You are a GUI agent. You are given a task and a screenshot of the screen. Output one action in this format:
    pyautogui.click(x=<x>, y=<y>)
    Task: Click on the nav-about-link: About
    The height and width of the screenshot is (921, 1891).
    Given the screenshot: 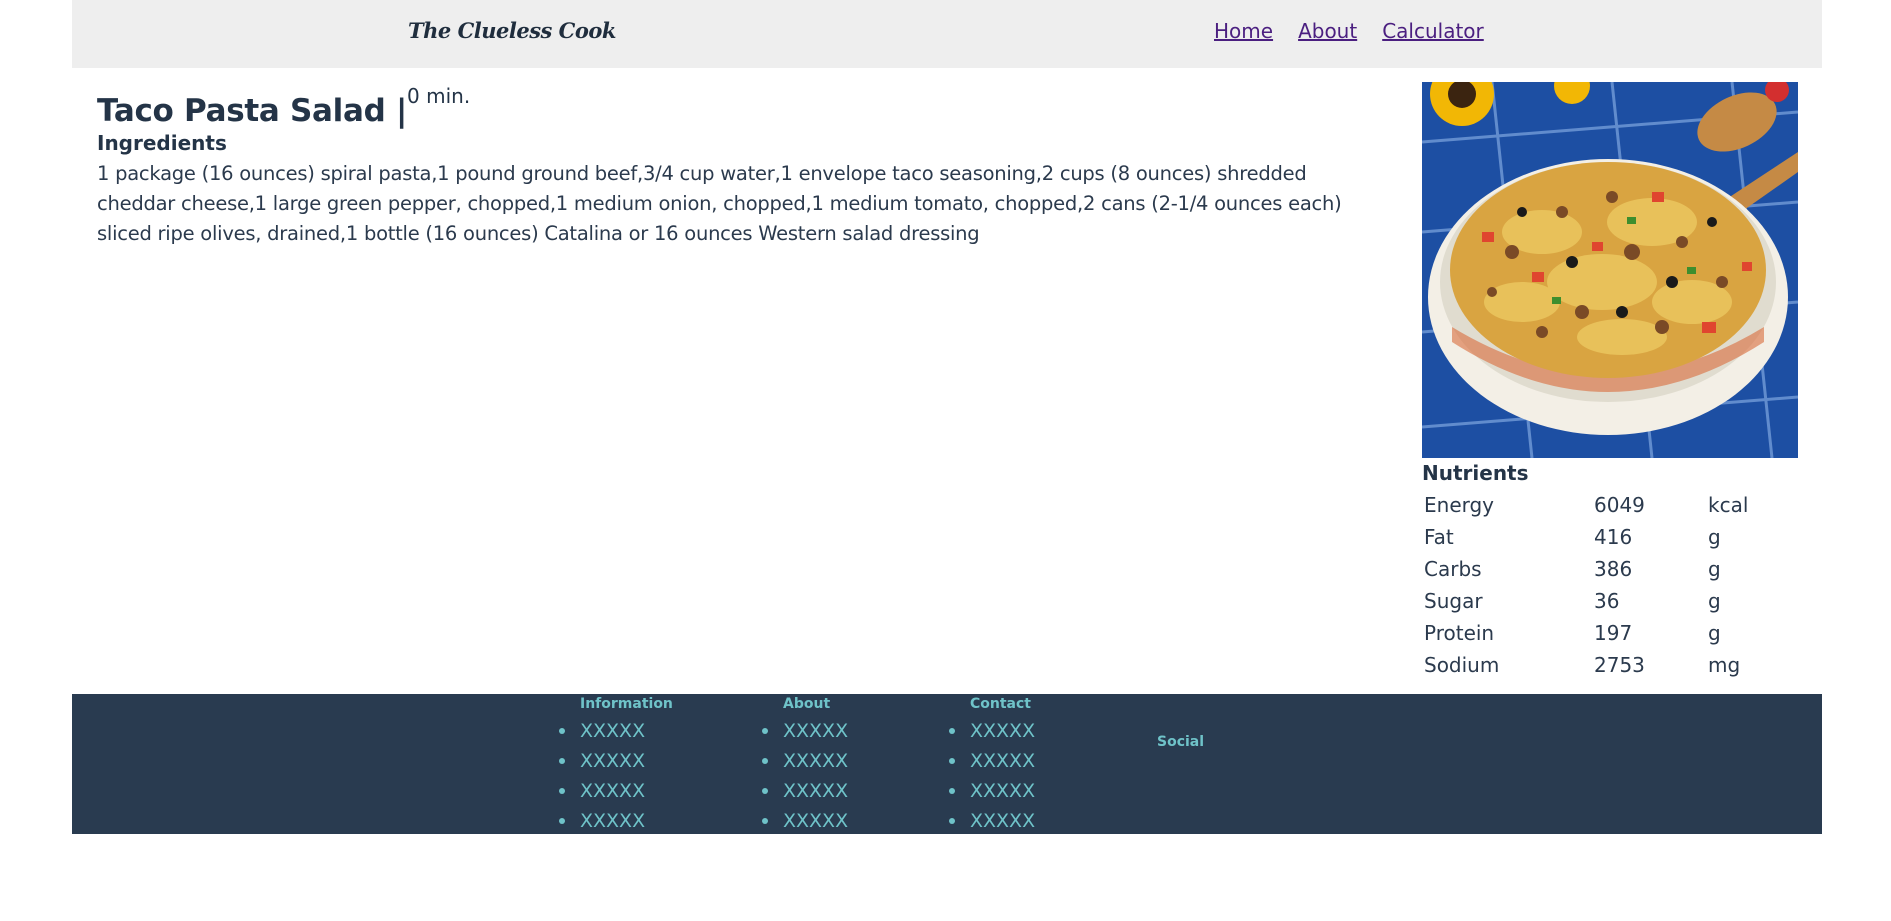 What is the action you would take?
    pyautogui.click(x=1327, y=31)
    